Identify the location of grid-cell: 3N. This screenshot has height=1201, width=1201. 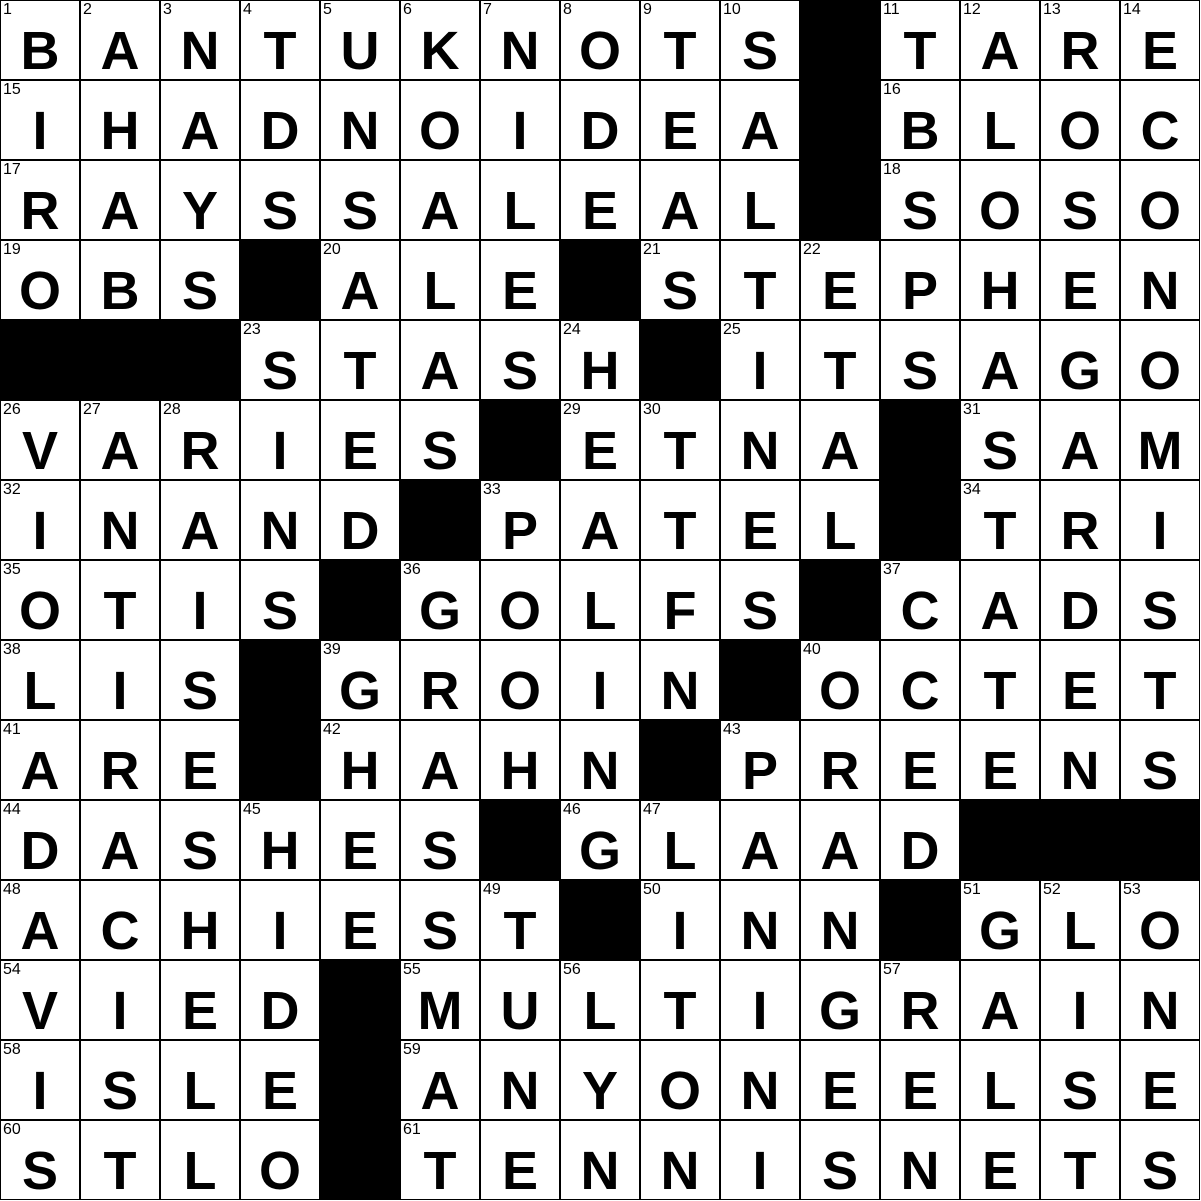
(200, 40).